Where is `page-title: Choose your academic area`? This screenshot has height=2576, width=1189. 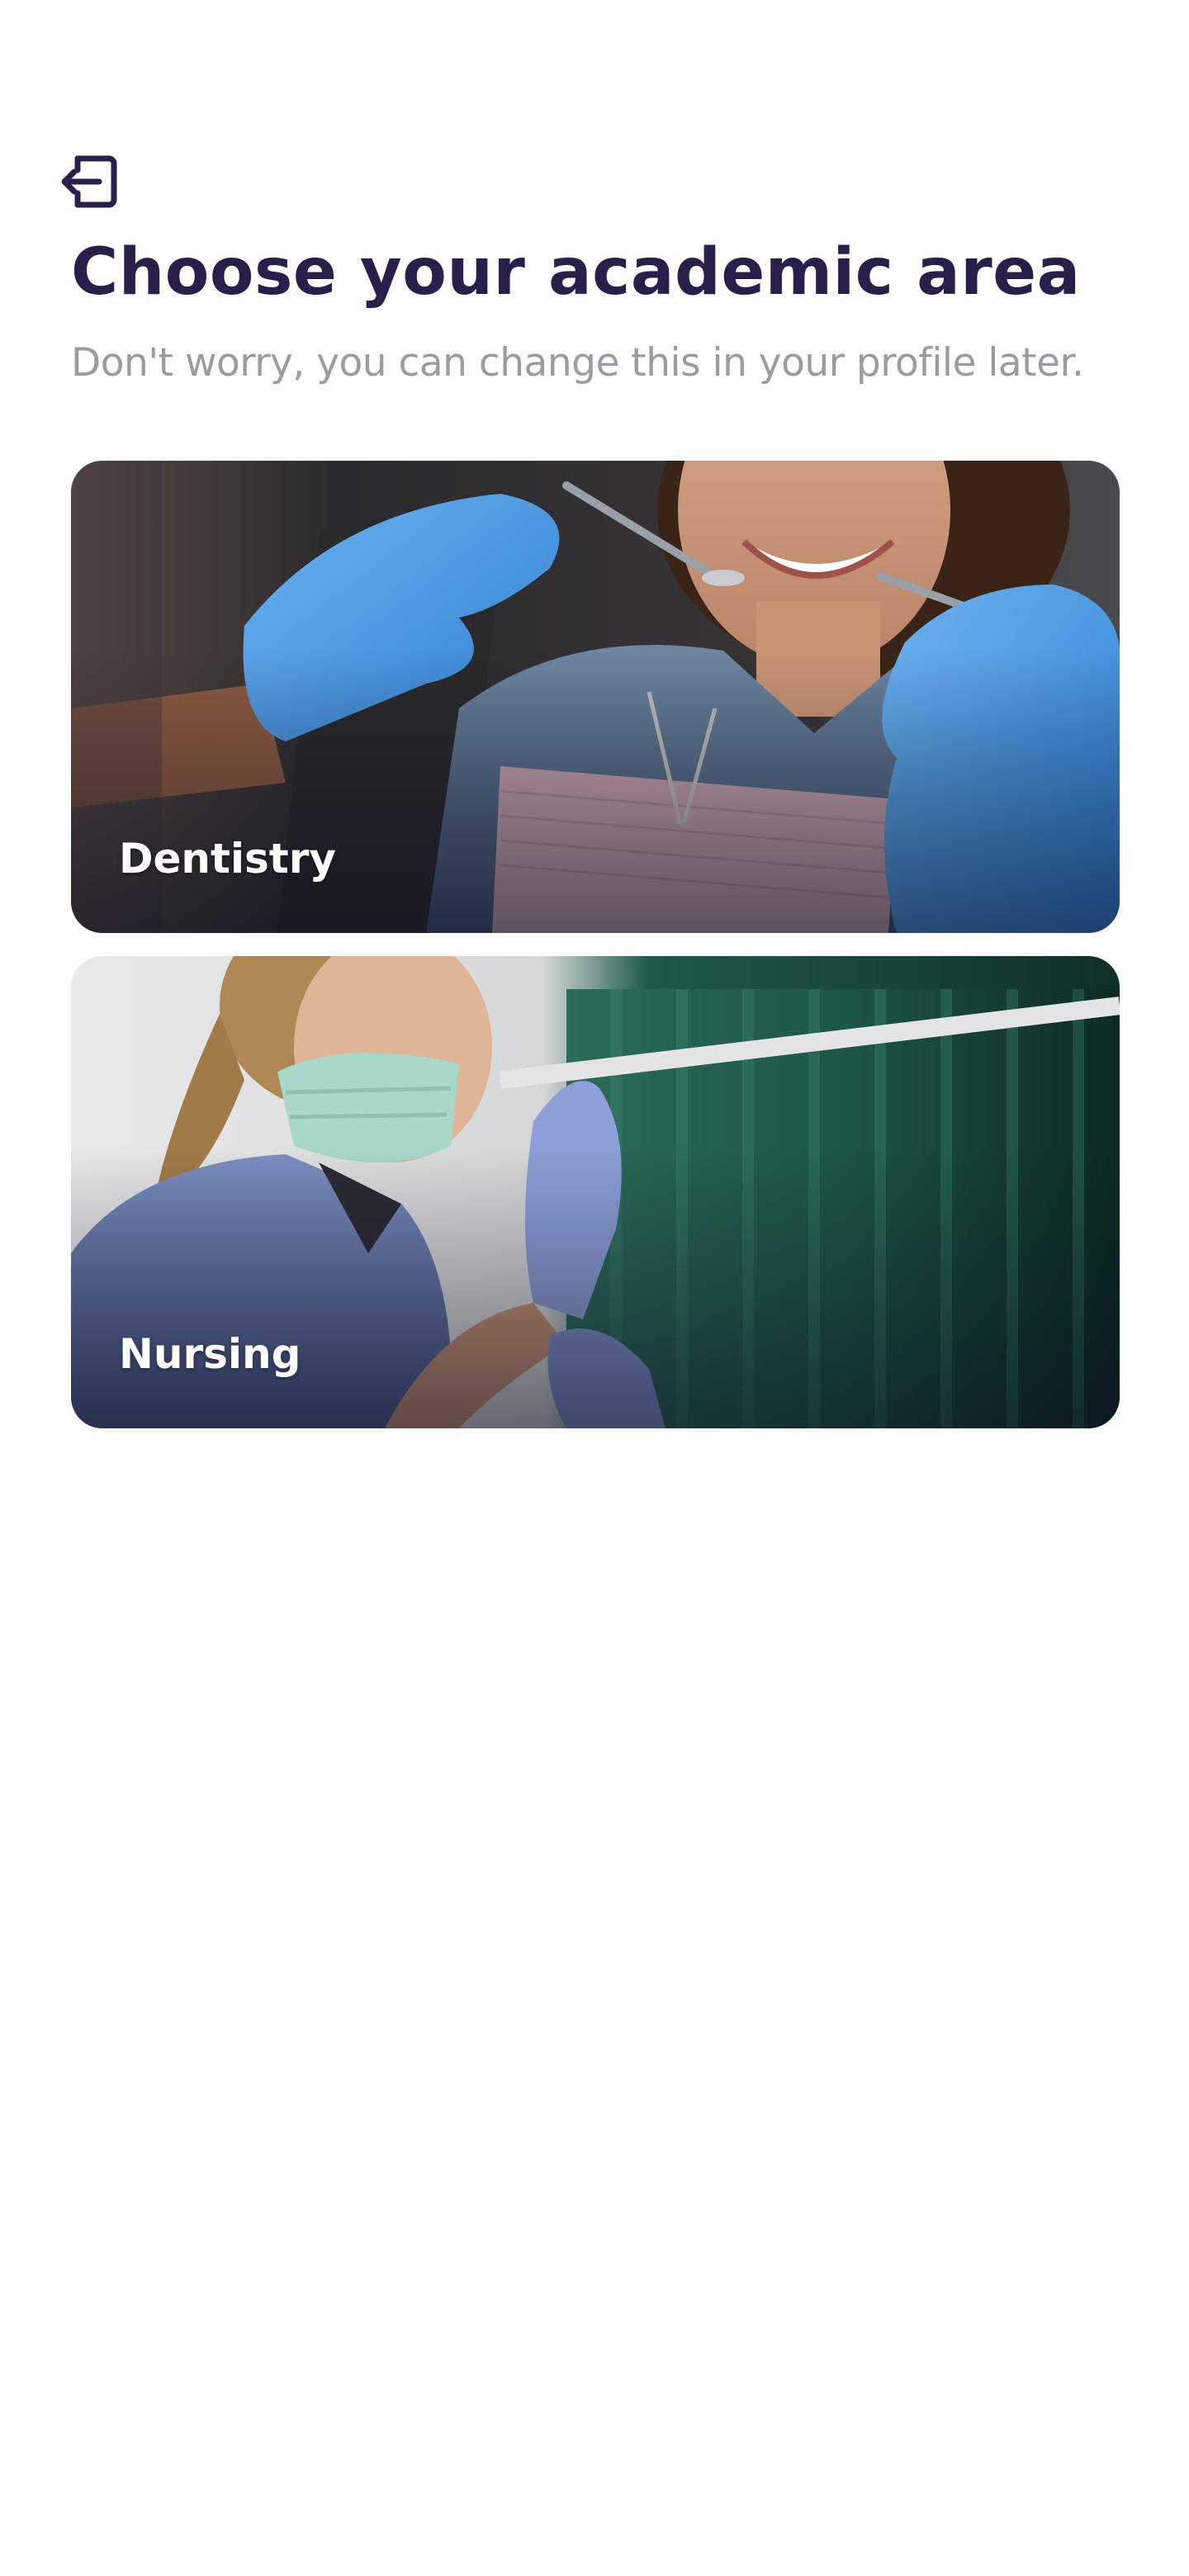
page-title: Choose your academic area is located at coordinates (576, 272).